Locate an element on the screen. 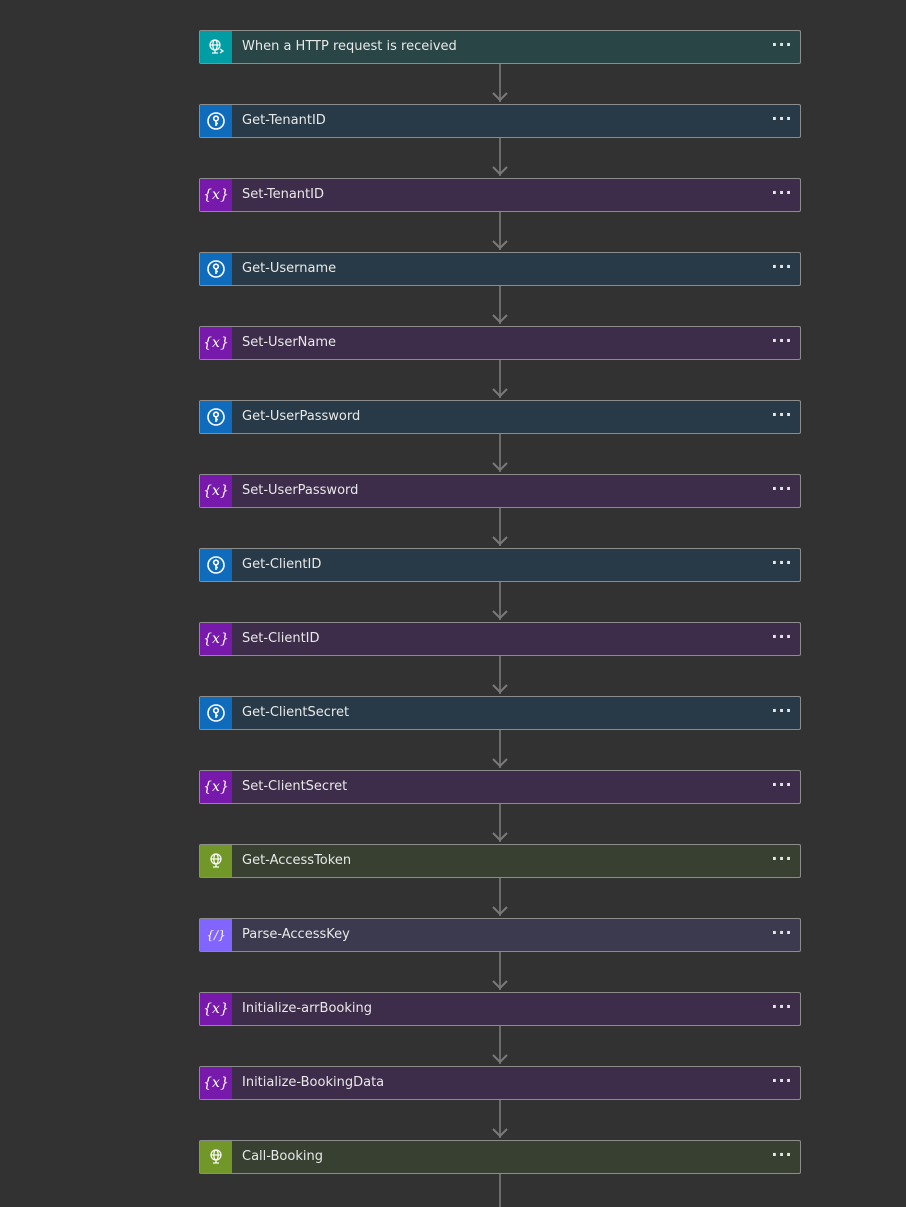 This screenshot has width=906, height=1207. flow-step-title: Set-ClientID is located at coordinates (281, 638).